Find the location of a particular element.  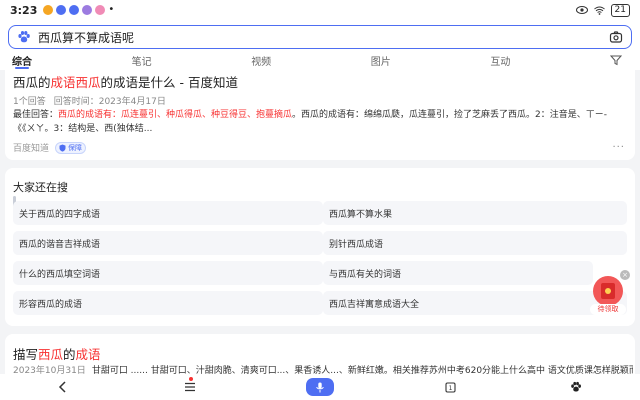

tab-video: 视频 is located at coordinates (261, 60).